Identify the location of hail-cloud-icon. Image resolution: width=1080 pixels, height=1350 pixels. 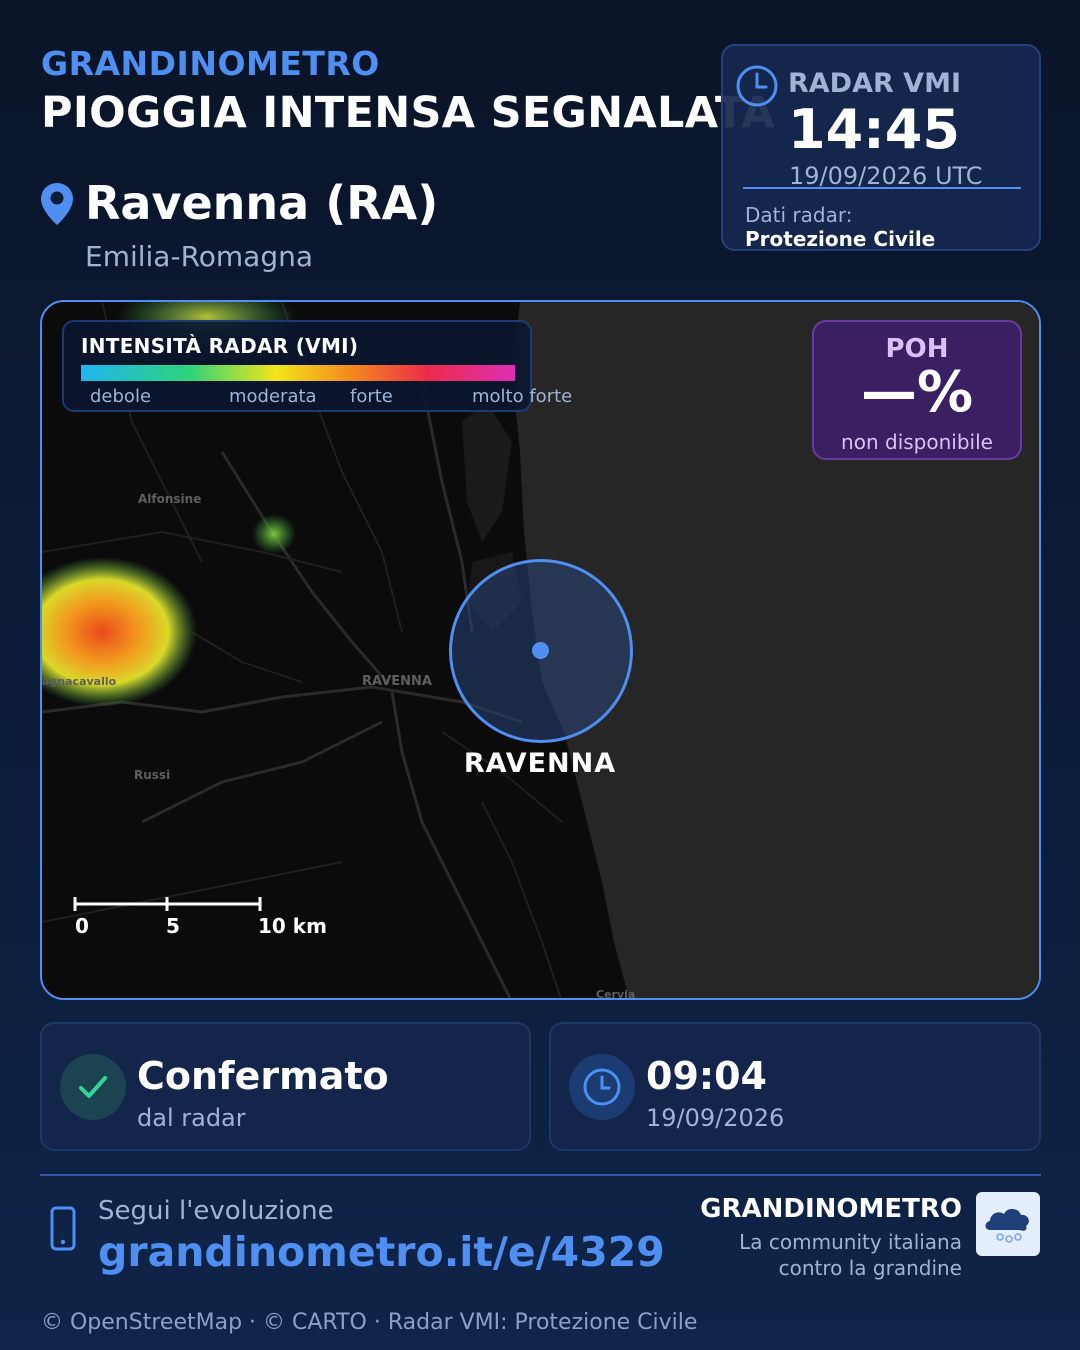
(1007, 1225).